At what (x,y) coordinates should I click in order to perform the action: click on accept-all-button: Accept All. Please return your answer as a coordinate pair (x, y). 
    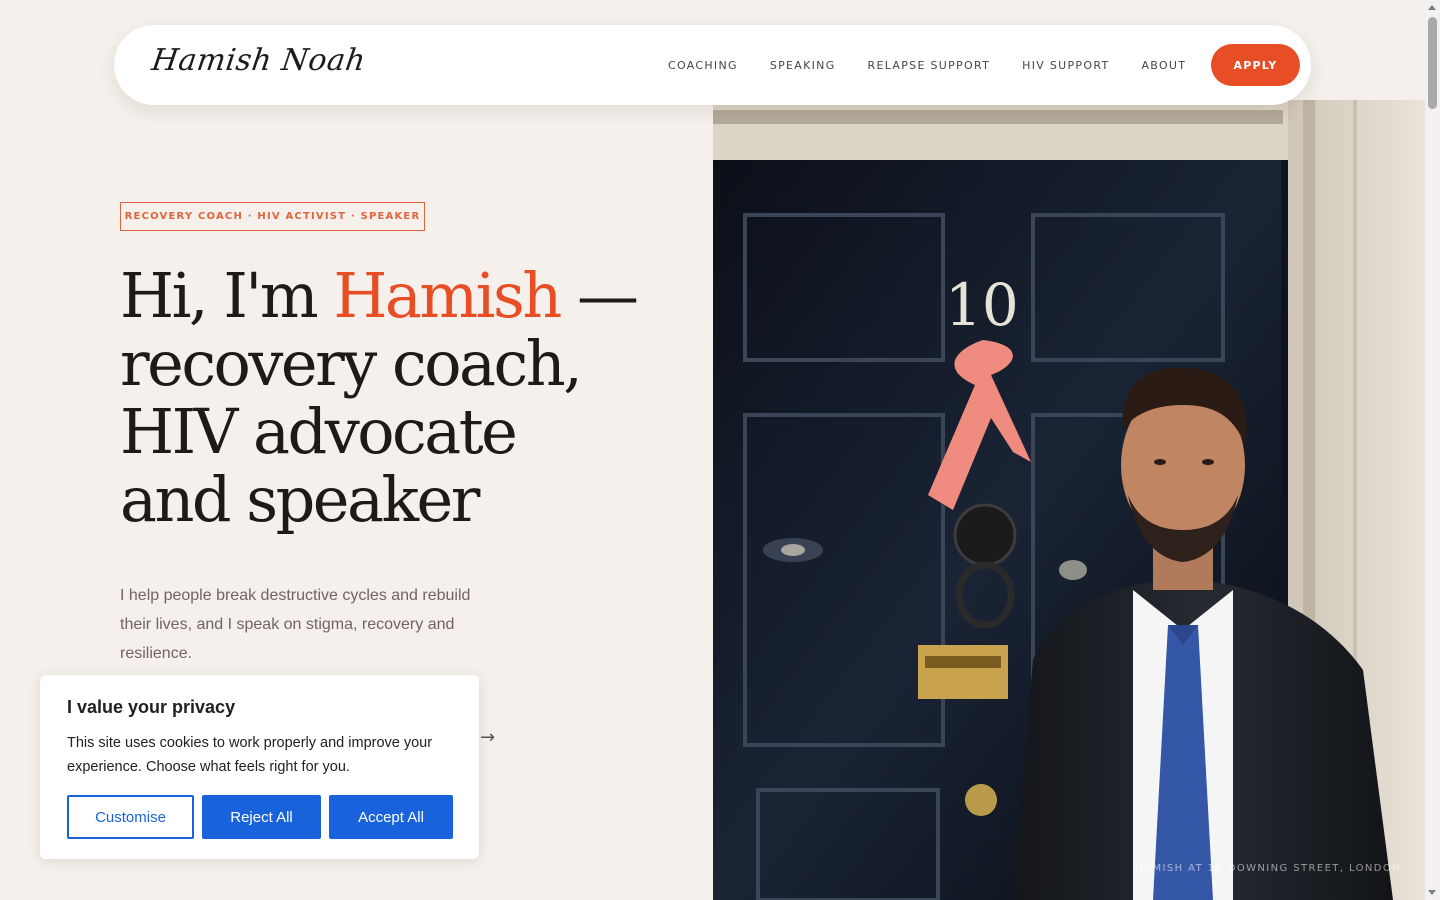
    Looking at the image, I should click on (391, 817).